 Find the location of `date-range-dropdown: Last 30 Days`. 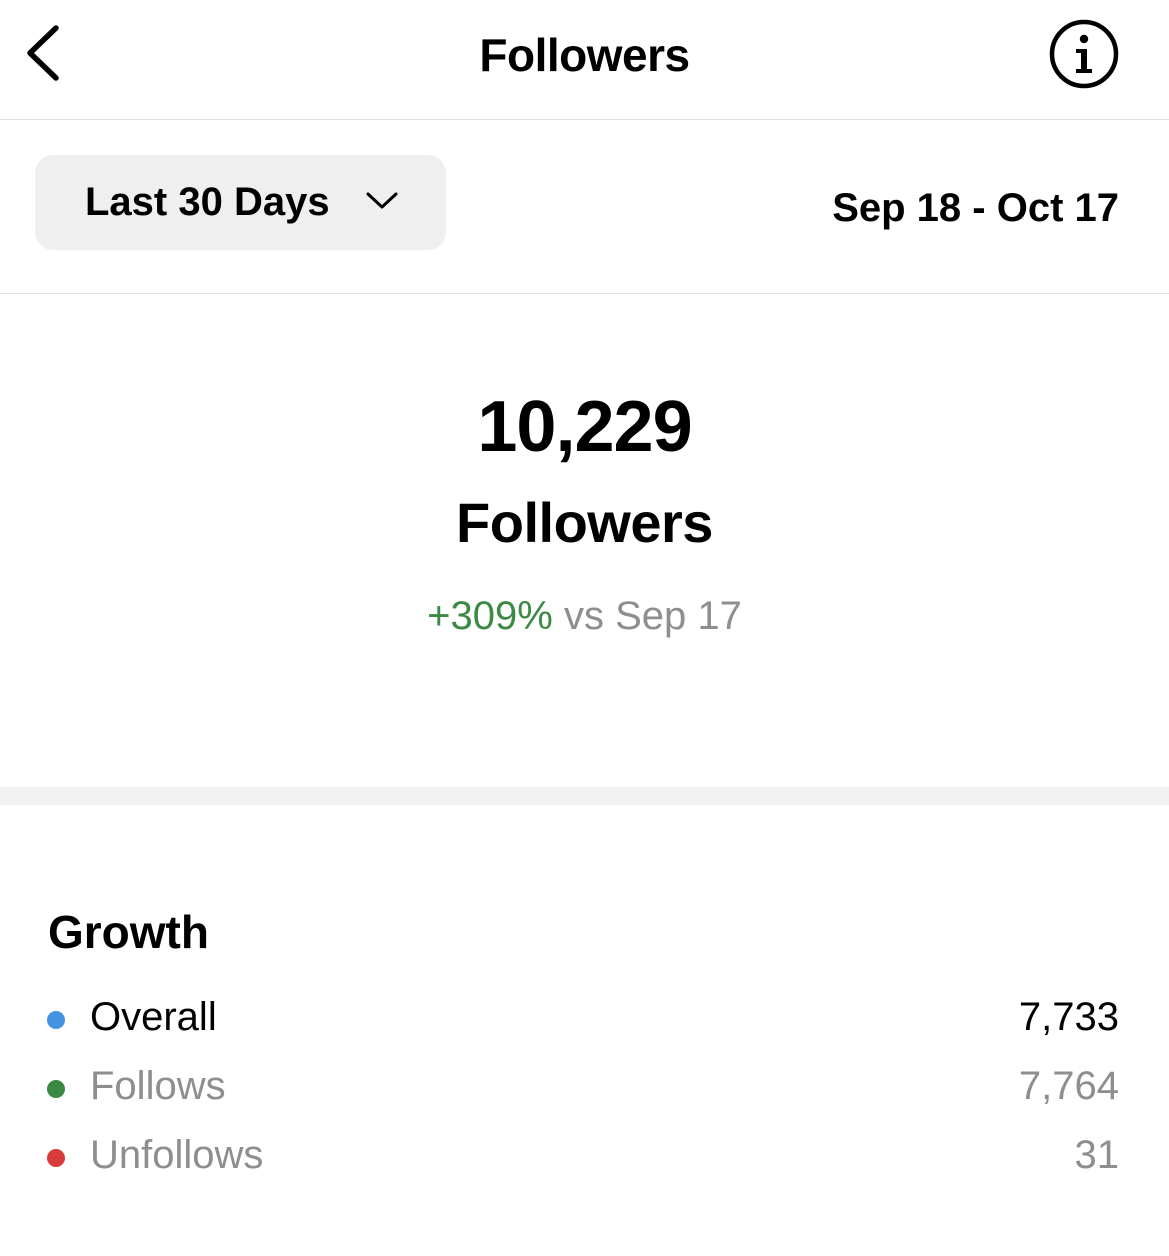

date-range-dropdown: Last 30 Days is located at coordinates (240, 202).